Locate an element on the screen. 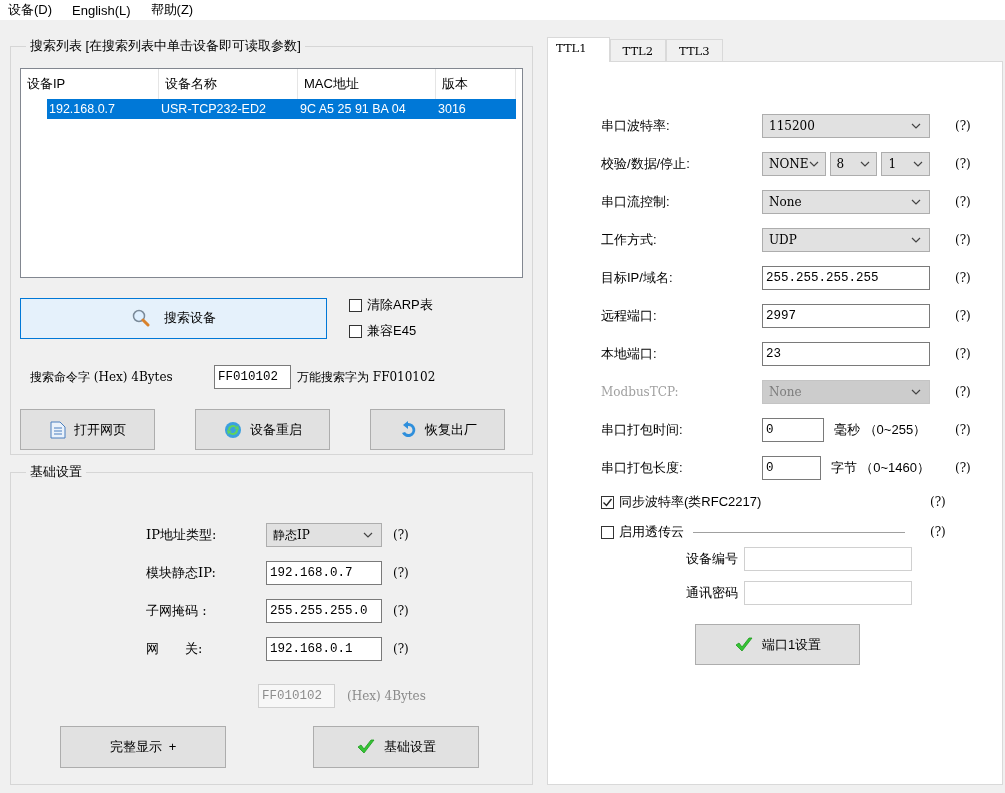 This screenshot has height=793, width=1005. input-field: 23 is located at coordinates (846, 354).